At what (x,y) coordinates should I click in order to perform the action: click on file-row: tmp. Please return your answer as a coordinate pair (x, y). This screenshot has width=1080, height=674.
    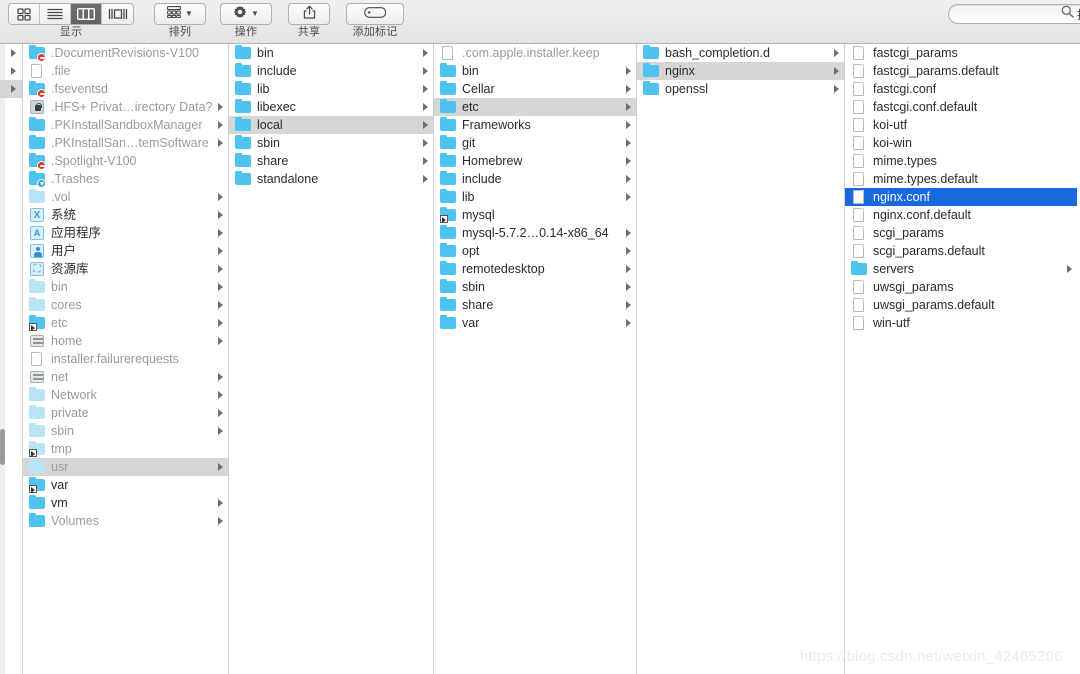
    Looking at the image, I should click on (125, 449).